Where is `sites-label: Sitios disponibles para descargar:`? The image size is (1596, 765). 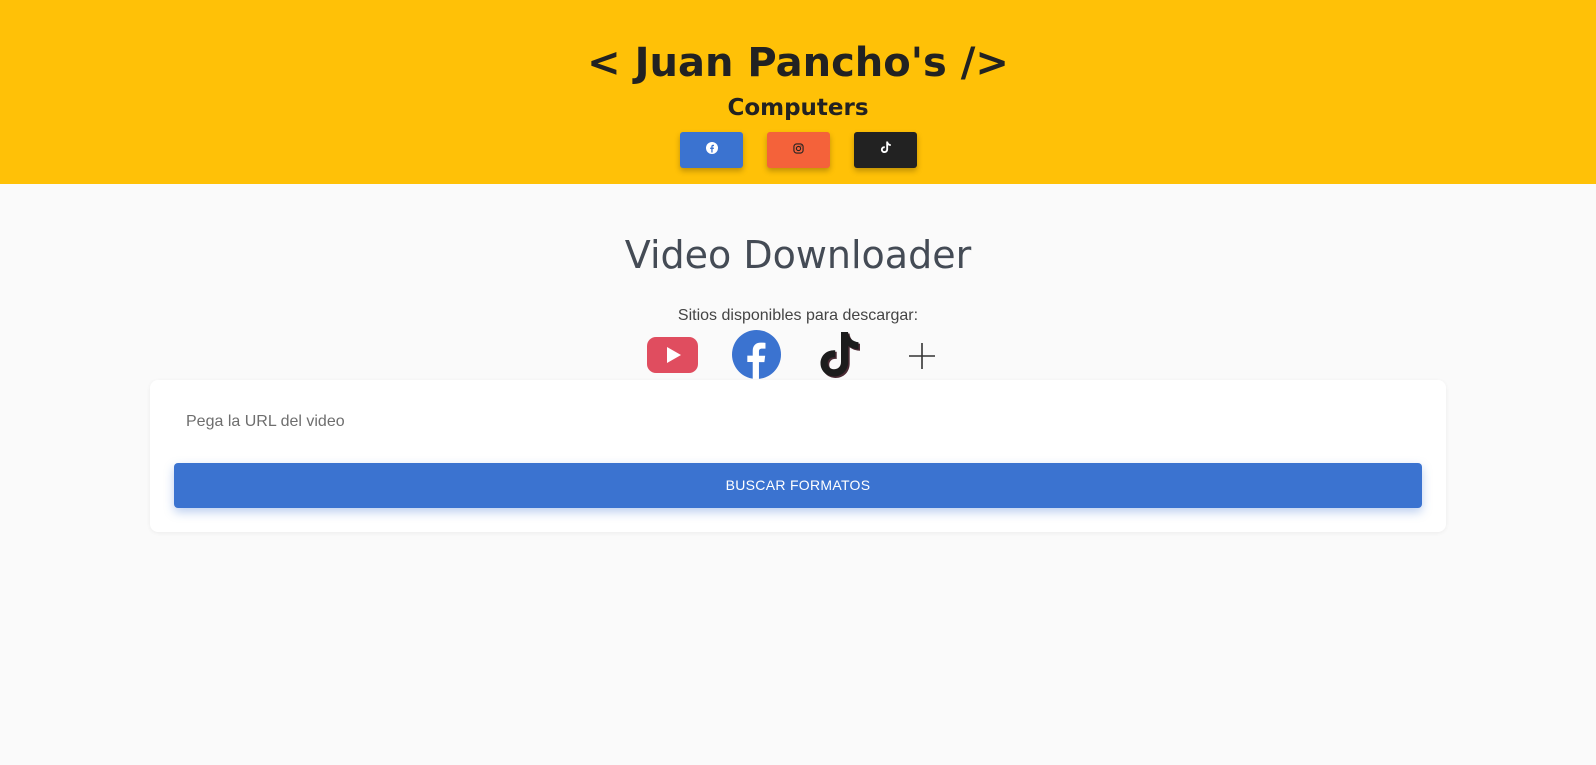 sites-label: Sitios disponibles para descargar: is located at coordinates (798, 315).